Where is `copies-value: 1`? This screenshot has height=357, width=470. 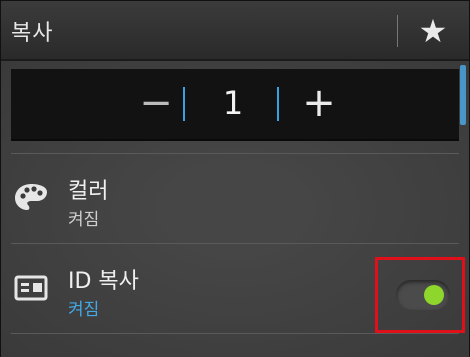
copies-value: 1 is located at coordinates (233, 103).